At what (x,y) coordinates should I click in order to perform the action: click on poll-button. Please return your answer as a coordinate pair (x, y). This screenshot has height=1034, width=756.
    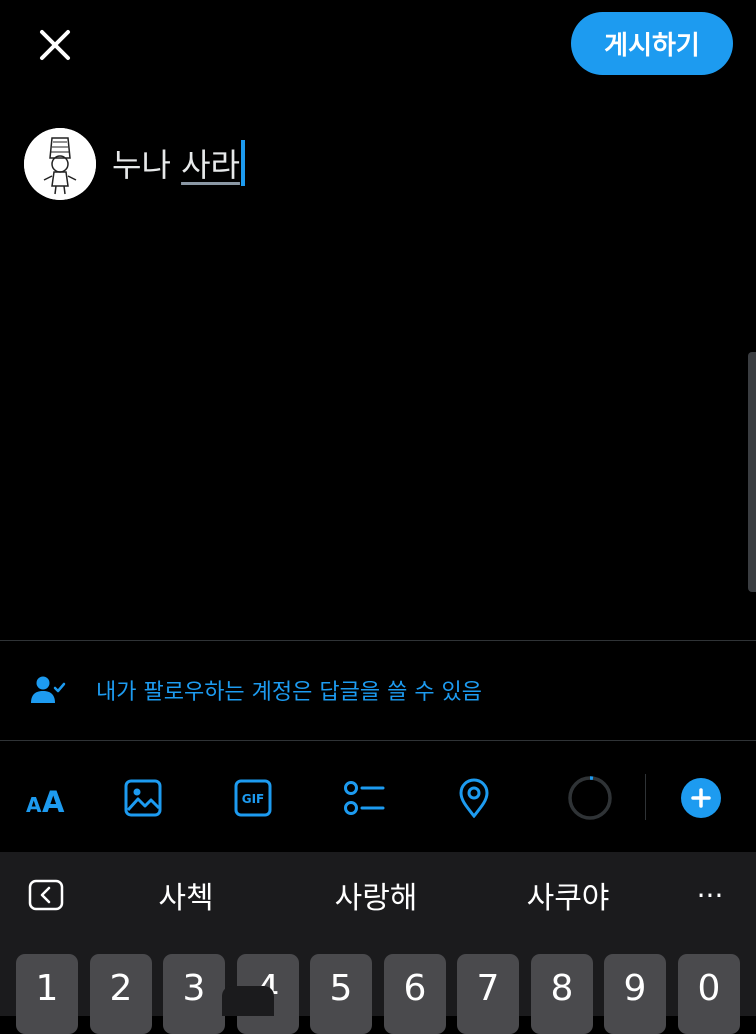
    Looking at the image, I should click on (364, 798).